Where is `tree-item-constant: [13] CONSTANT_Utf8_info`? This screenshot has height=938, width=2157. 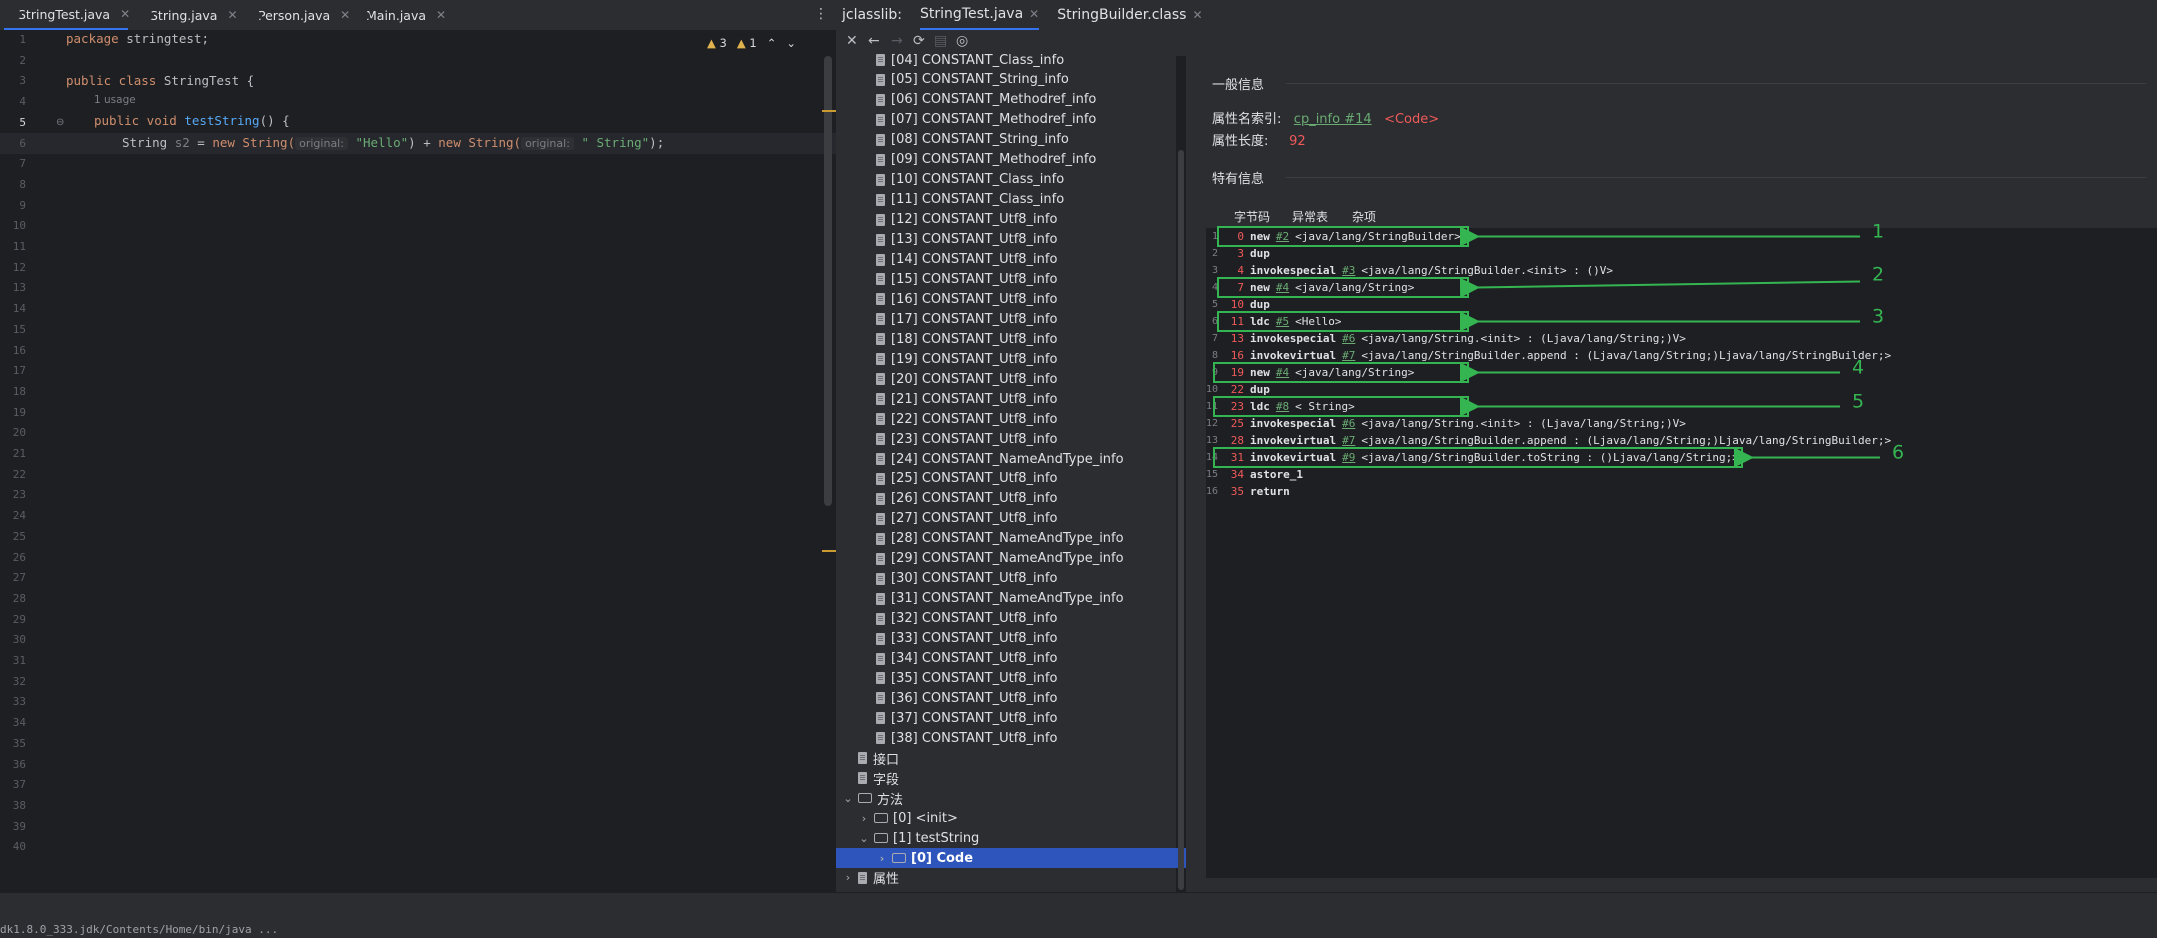 tree-item-constant: [13] CONSTANT_Utf8_info is located at coordinates (1025, 240).